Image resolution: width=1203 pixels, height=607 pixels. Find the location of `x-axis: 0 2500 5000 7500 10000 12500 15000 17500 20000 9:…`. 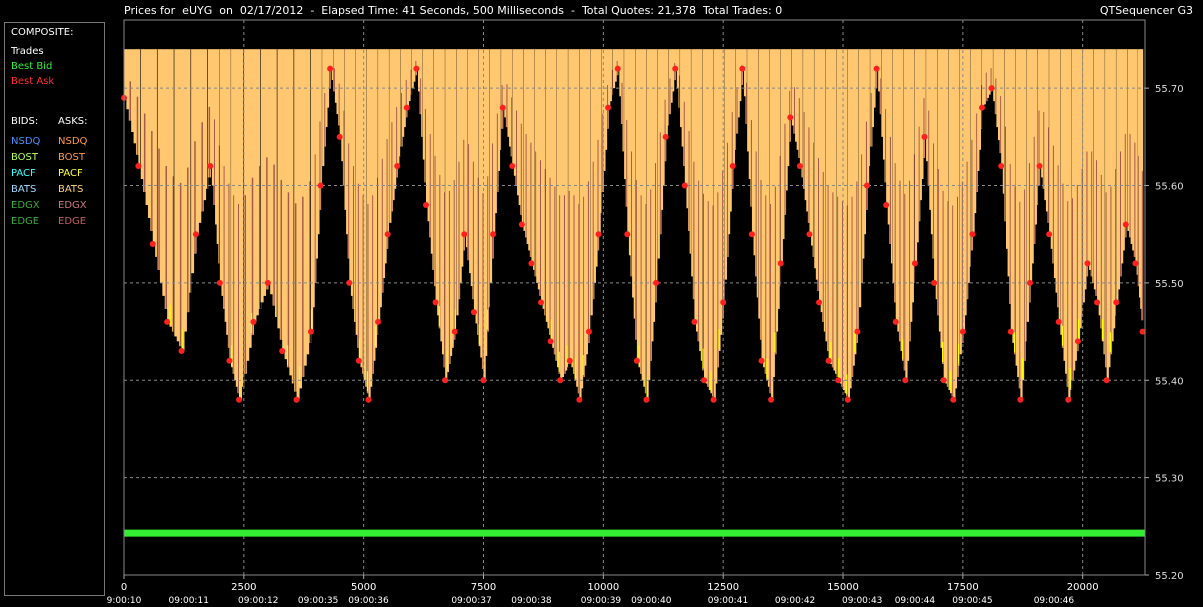

x-axis: 0 2500 5000 7500 10000 12500 15000 17500 20000 9:… is located at coordinates (603, 590).